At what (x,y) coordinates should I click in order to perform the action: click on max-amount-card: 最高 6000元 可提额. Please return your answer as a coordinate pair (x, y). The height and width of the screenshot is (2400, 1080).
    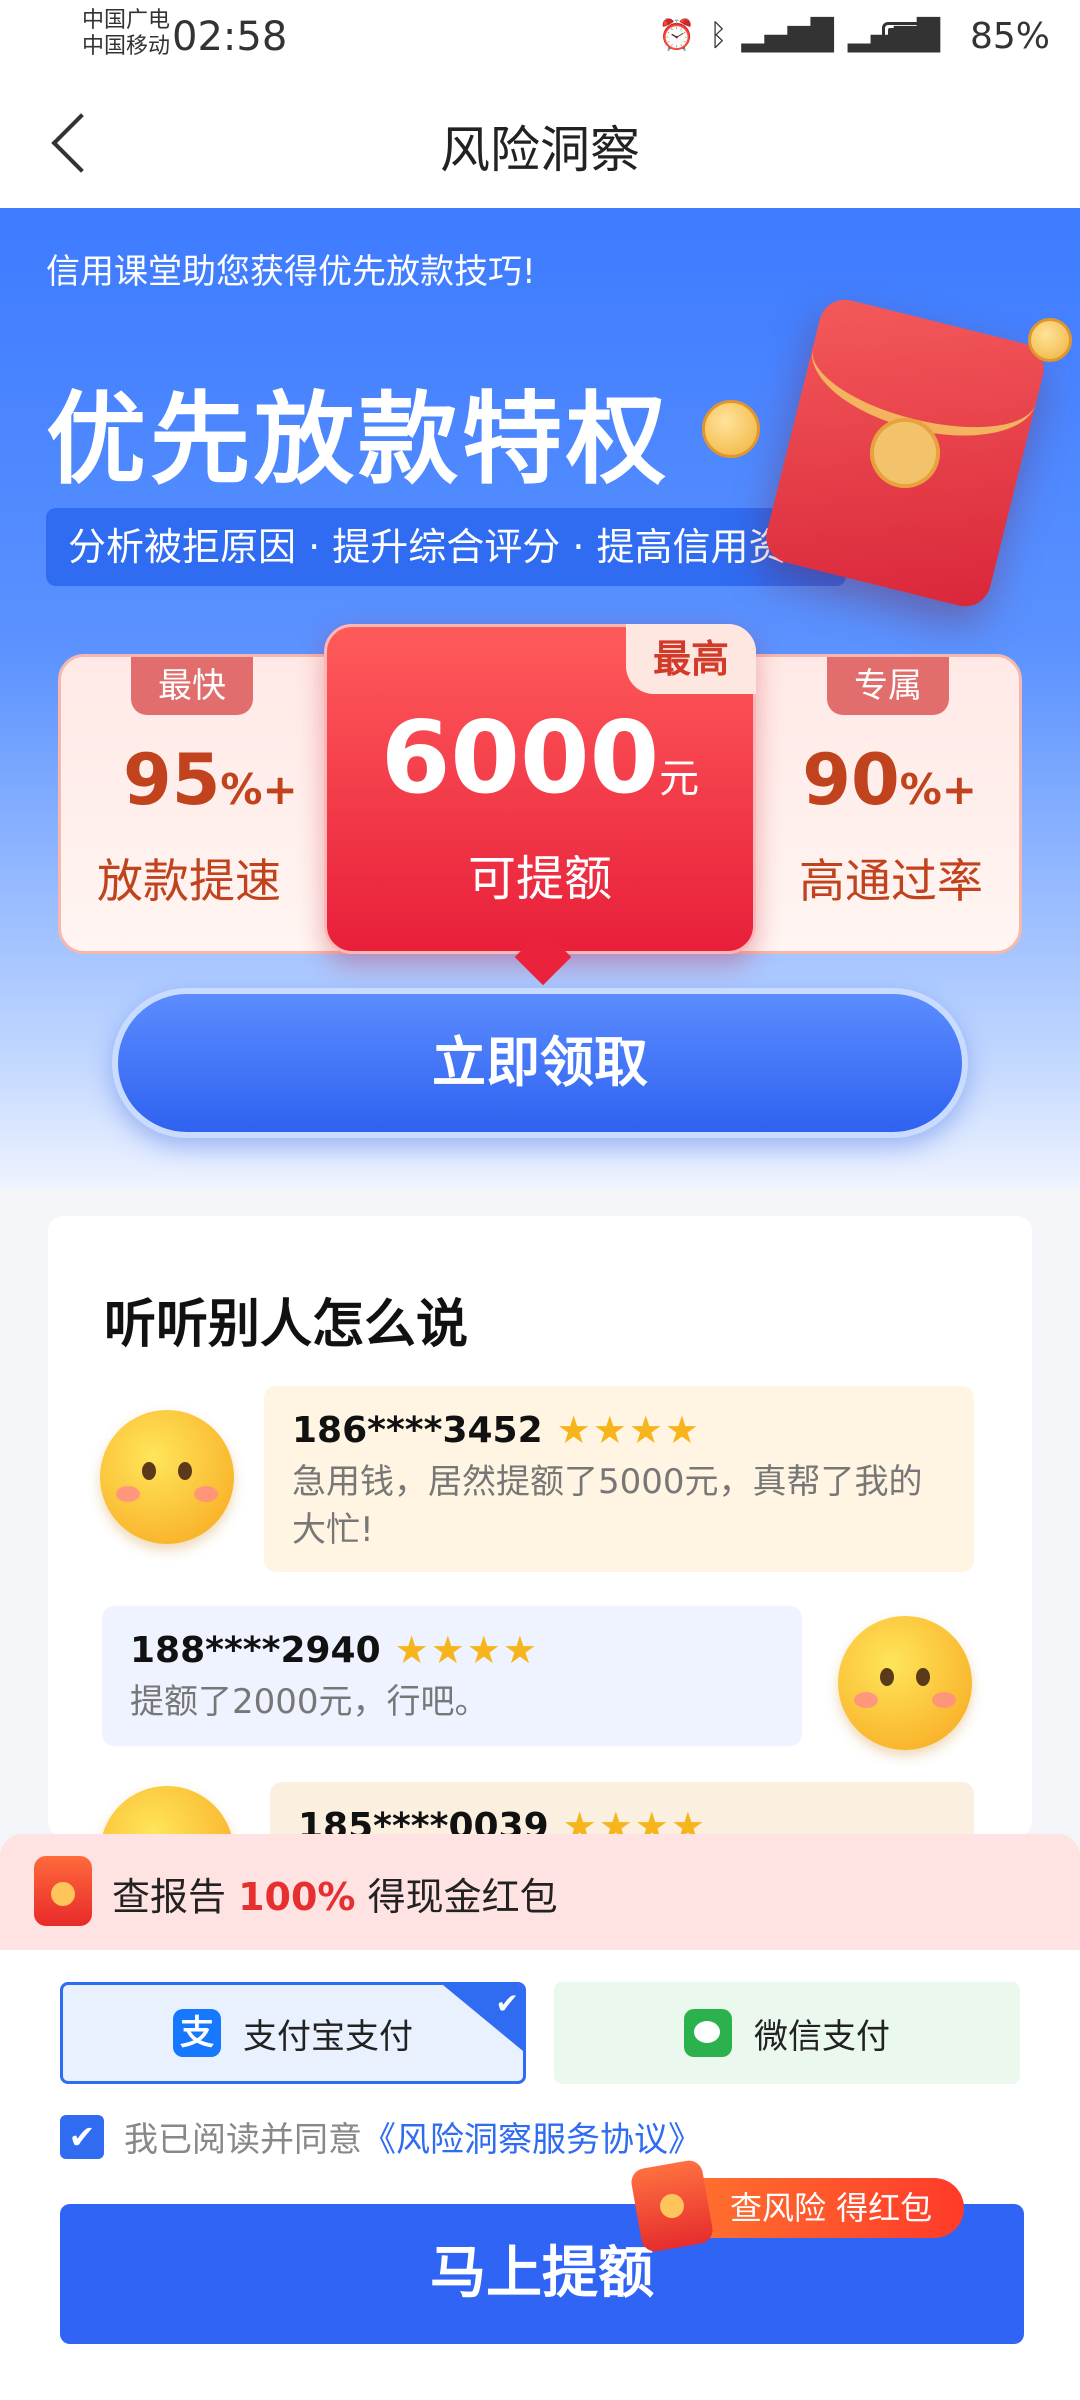
    Looking at the image, I should click on (540, 789).